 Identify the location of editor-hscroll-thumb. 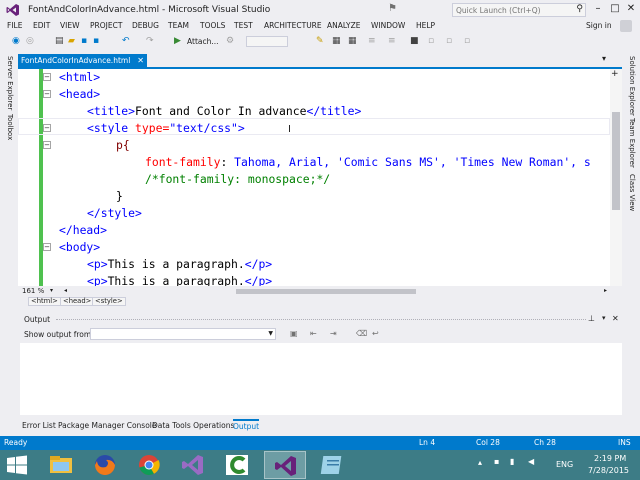
(326, 291).